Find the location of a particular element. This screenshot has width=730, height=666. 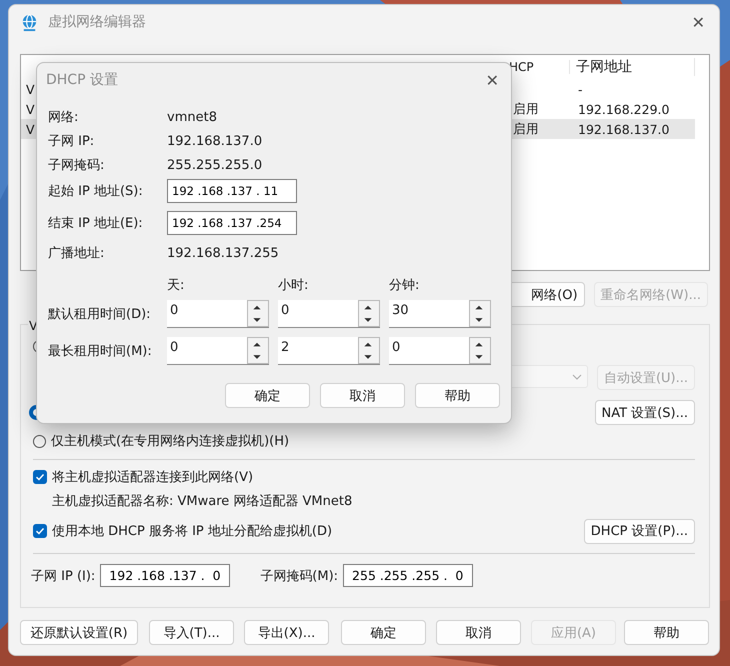

field-label: 子网掩码: is located at coordinates (77, 165).